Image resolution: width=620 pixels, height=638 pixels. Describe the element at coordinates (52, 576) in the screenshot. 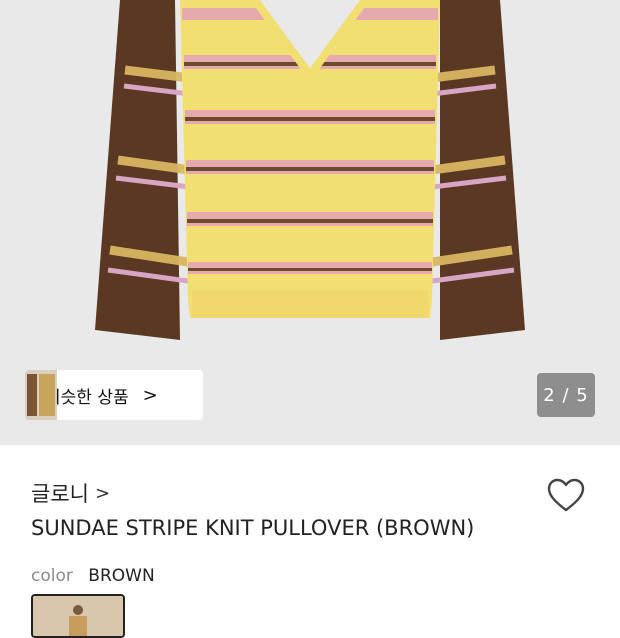

I see `color-label: color` at that location.